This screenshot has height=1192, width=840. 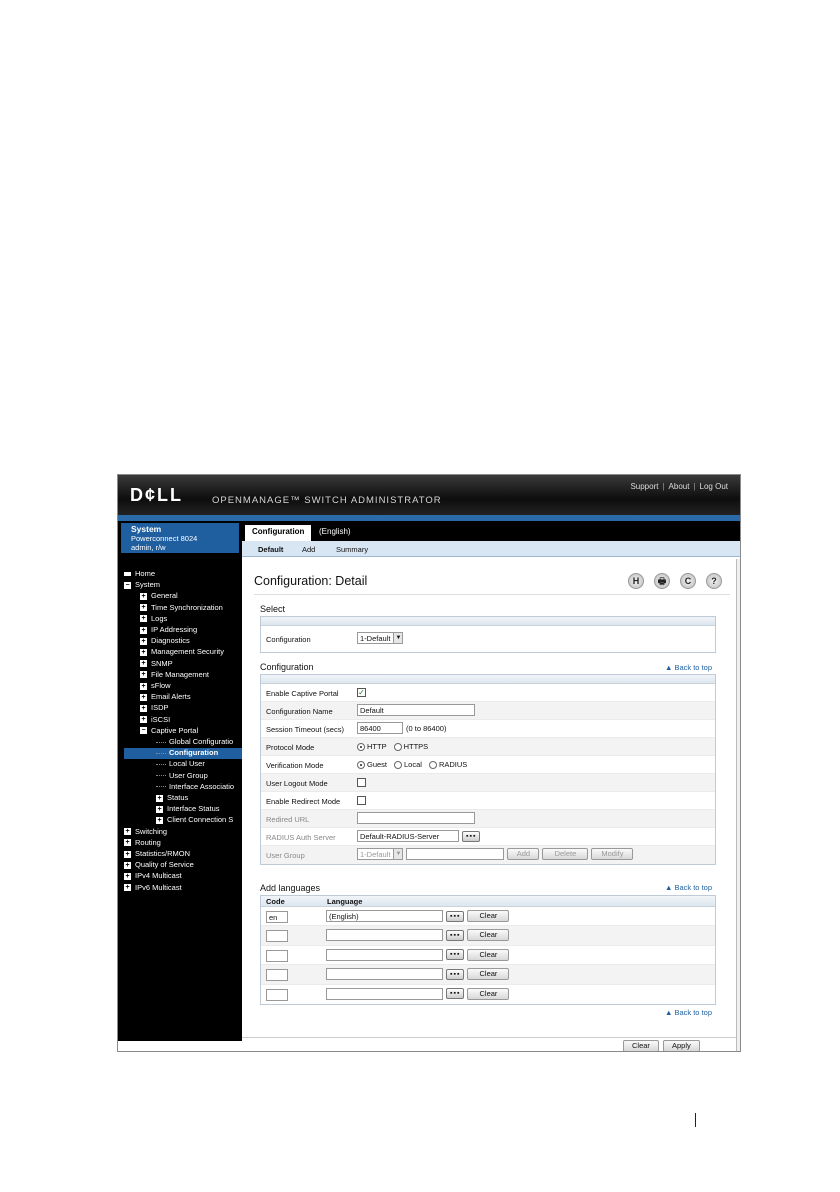 I want to click on user-group-modify-button: Modify, so click(x=612, y=854).